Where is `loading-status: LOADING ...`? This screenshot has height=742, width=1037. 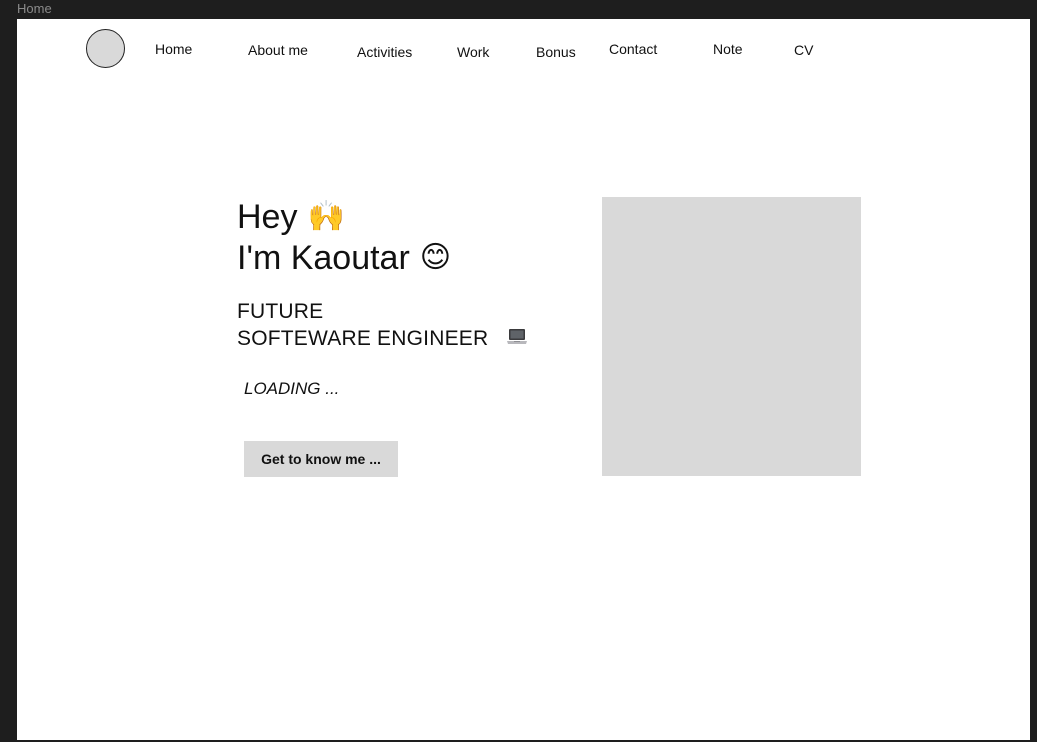 loading-status: LOADING ... is located at coordinates (292, 388).